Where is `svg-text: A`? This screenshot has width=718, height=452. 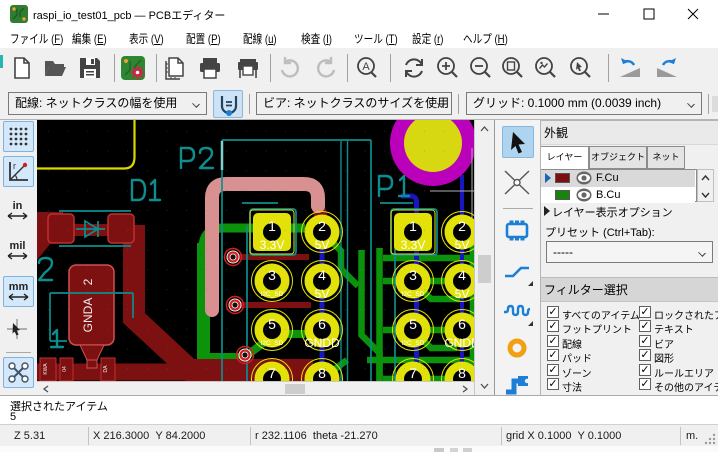
svg-text: A is located at coordinates (366, 67).